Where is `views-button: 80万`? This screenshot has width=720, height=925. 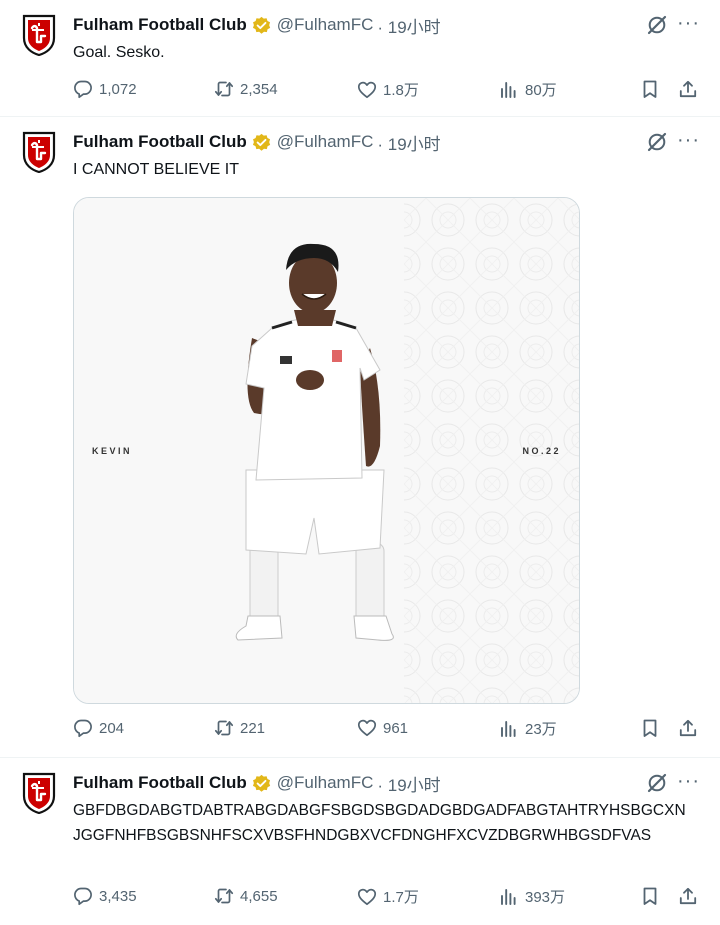
views-button: 80万 is located at coordinates (528, 89).